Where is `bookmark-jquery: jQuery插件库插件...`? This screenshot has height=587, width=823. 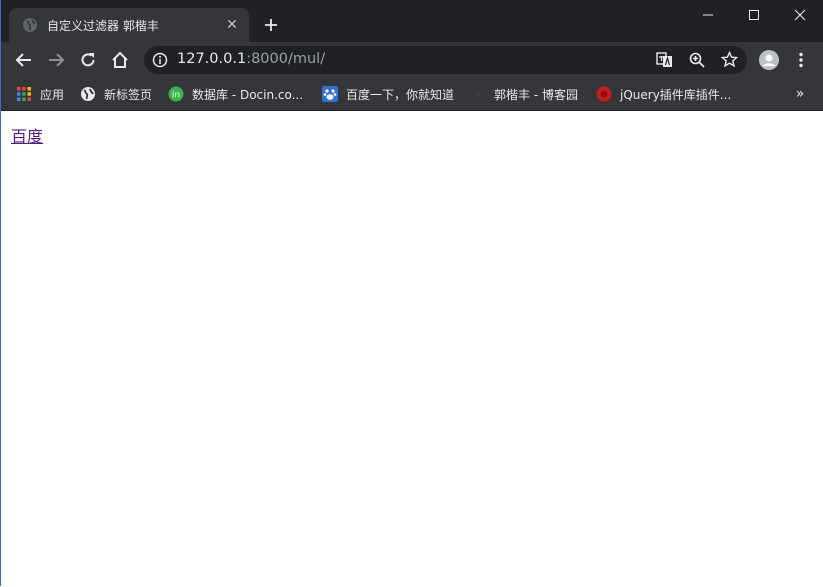 bookmark-jquery: jQuery插件库插件... is located at coordinates (663, 94).